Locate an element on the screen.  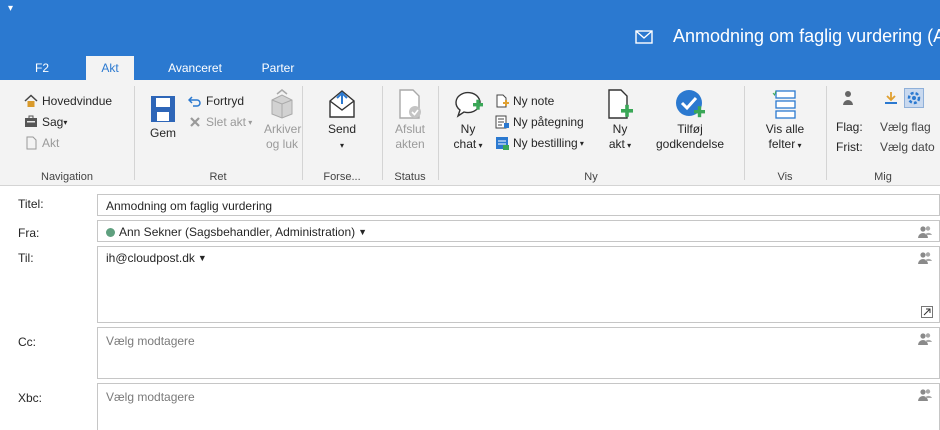
mig-settings-icon is located at coordinates (914, 98).